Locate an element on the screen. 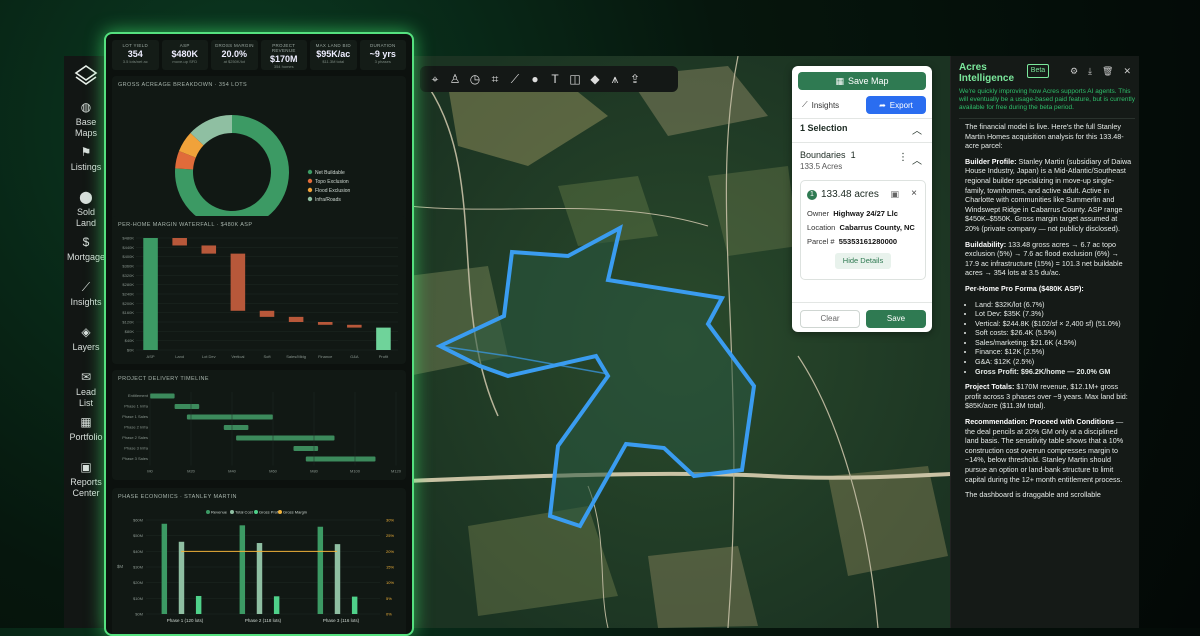 The image size is (1200, 636). gear-icon: ⚙ is located at coordinates (1074, 71).